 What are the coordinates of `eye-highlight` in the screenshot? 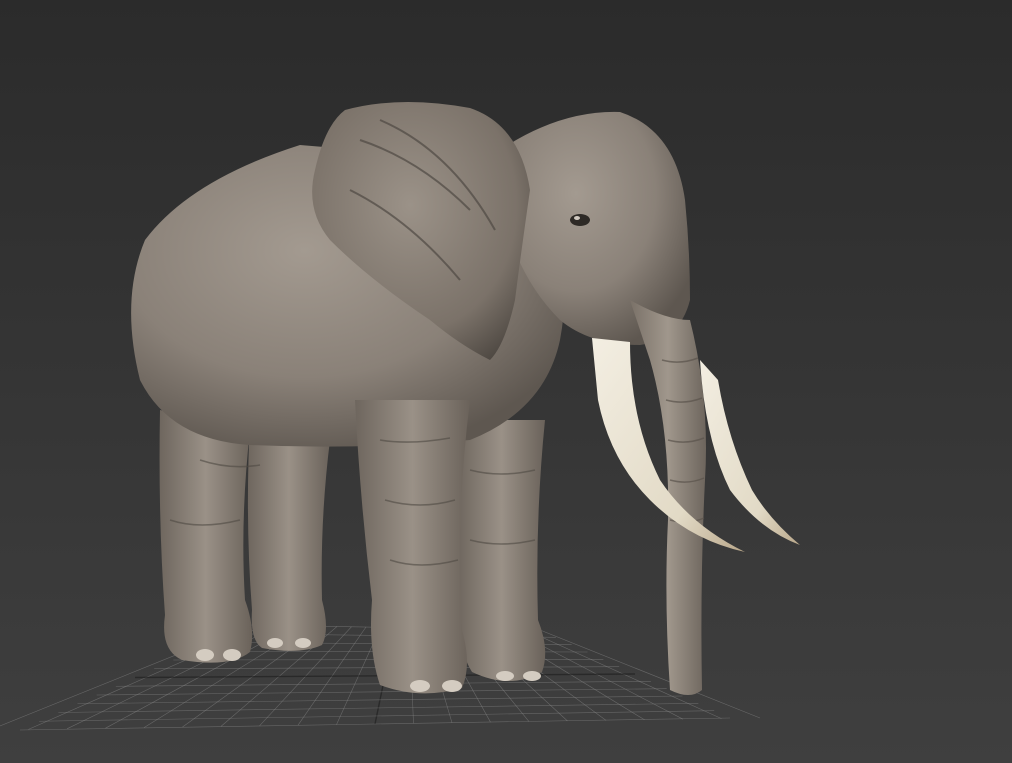 It's located at (577, 218).